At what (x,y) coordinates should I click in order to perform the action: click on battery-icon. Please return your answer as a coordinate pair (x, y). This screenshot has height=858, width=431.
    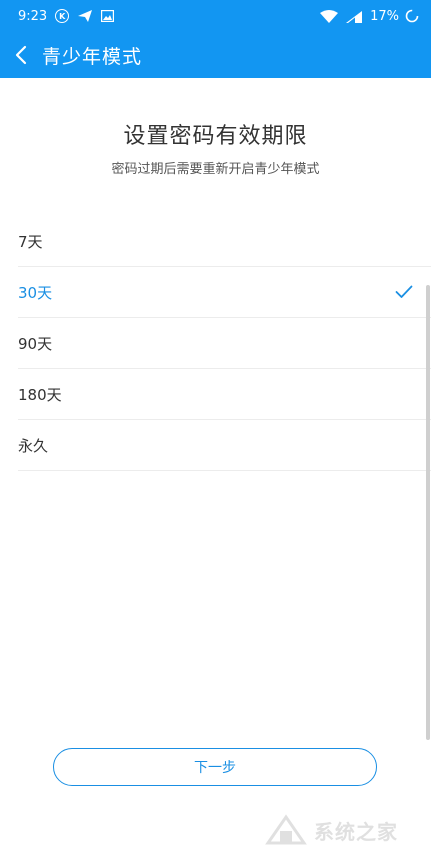
    Looking at the image, I should click on (412, 16).